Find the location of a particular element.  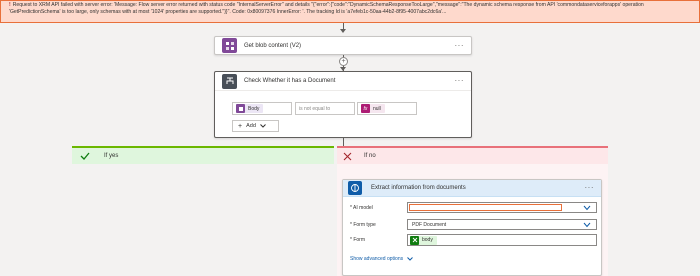

action-title: Get blob content (V2) is located at coordinates (273, 45).